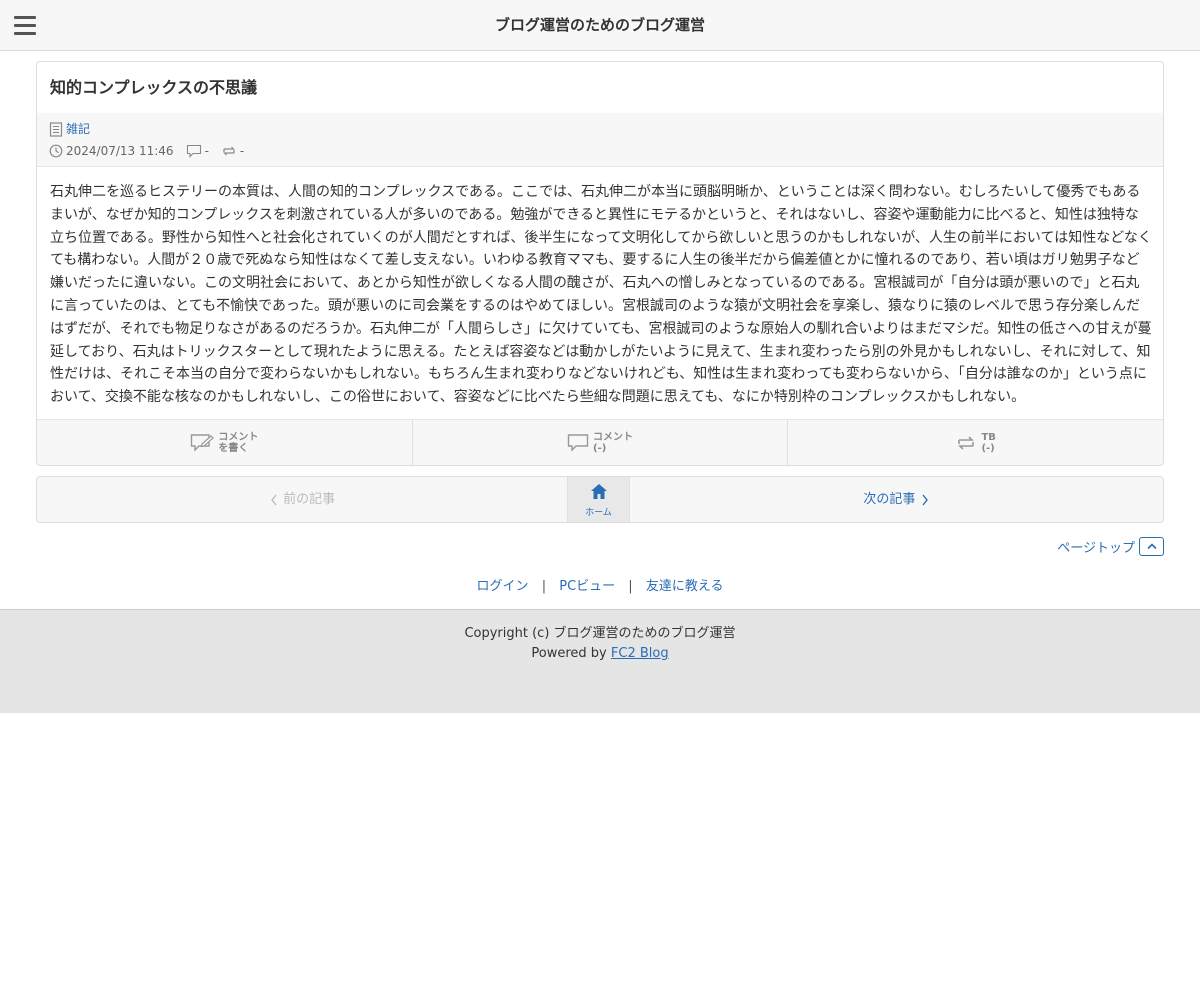 Image resolution: width=1200 pixels, height=1000 pixels. What do you see at coordinates (571, 653) in the screenshot?
I see `powered-prefix: Powered by` at bounding box center [571, 653].